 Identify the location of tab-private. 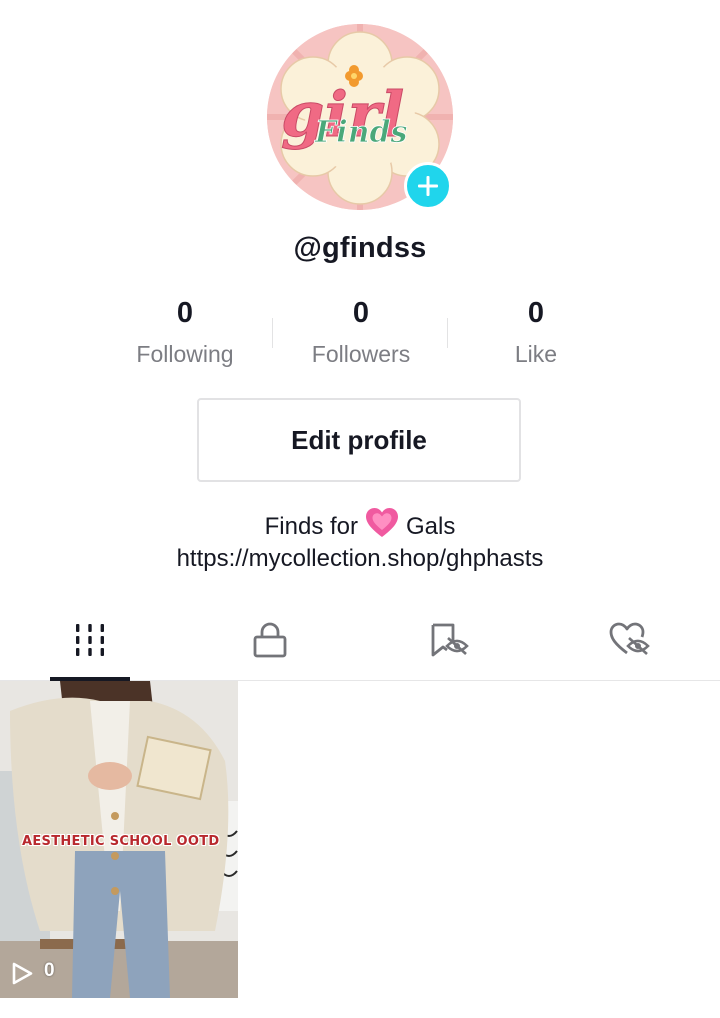
(270, 640).